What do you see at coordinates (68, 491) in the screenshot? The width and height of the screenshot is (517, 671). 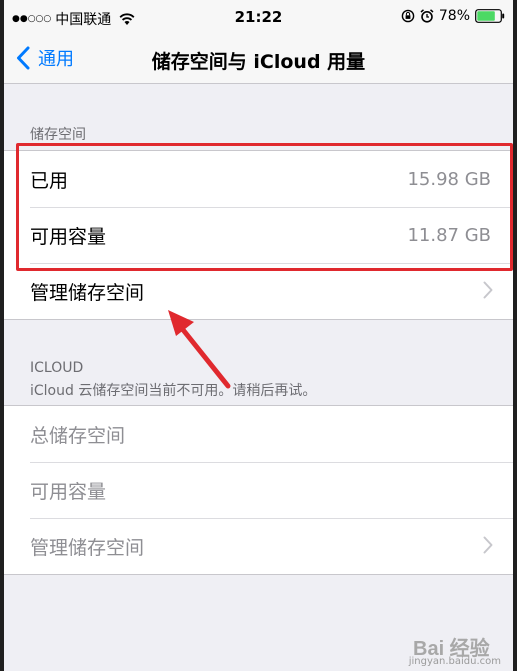 I see `icloud-available-label: 可用容量` at bounding box center [68, 491].